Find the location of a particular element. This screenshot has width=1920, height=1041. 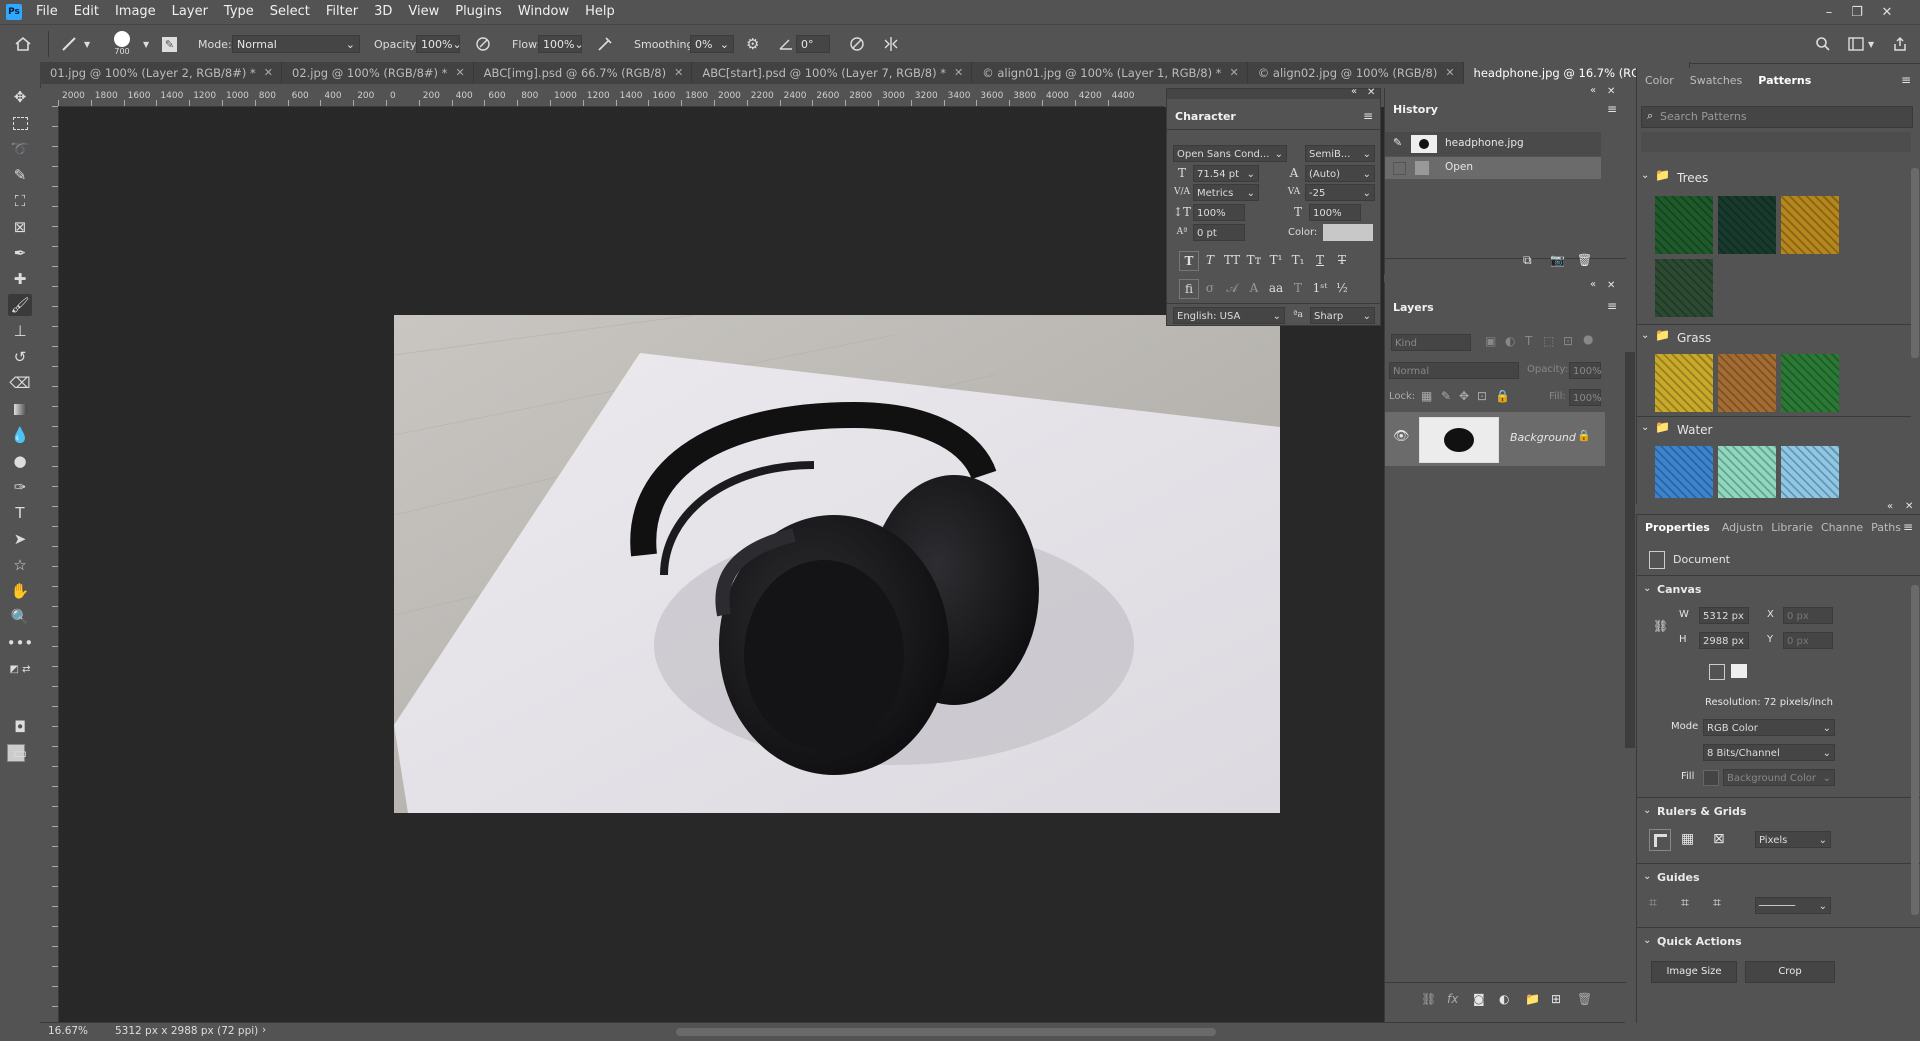

layer-fill-field: 100% is located at coordinates (1585, 397).